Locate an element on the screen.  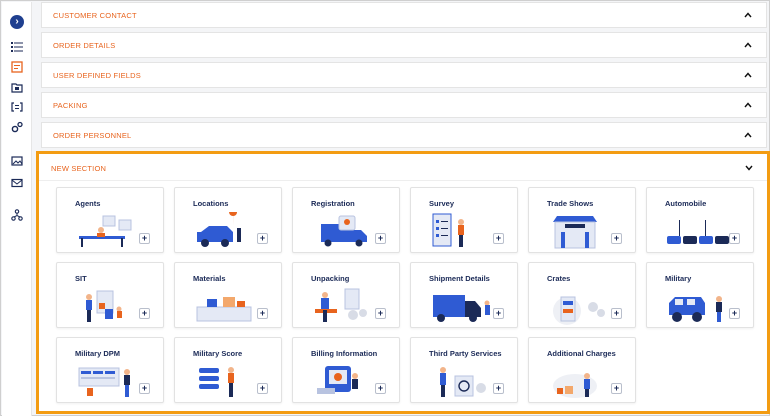
card-military-dpm: Military DPM + is located at coordinates (110, 370).